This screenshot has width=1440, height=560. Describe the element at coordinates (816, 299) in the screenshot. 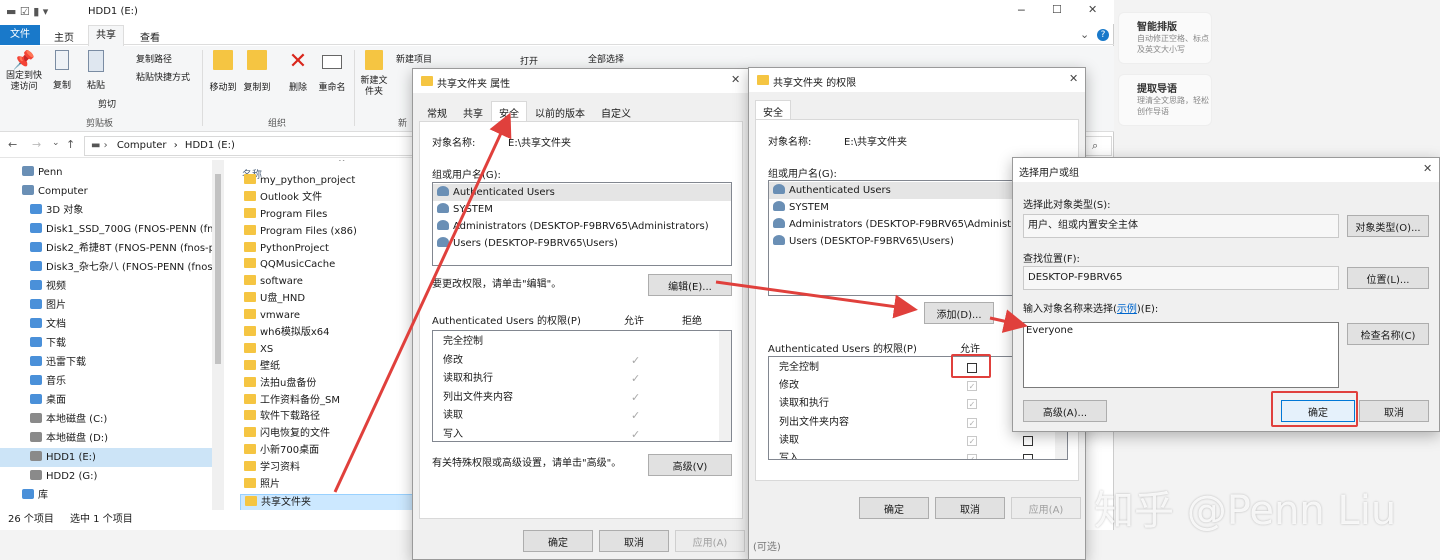

I see `arrow-edit-to-add` at that location.